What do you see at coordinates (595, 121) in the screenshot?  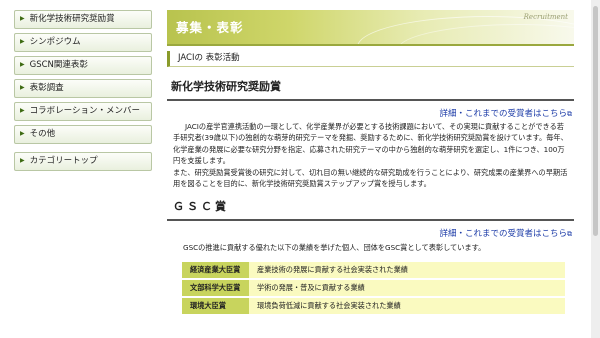 I see `scrollbar-thumb` at bounding box center [595, 121].